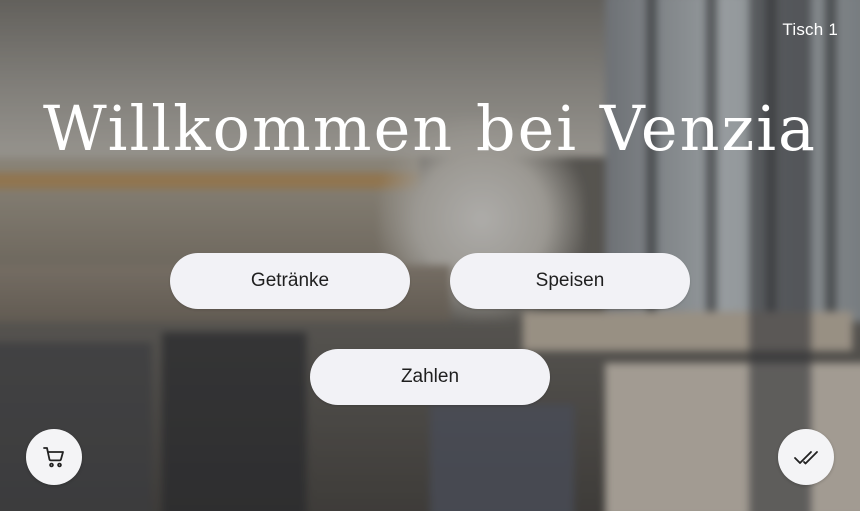 This screenshot has height=511, width=860. I want to click on cart-icon, so click(54, 457).